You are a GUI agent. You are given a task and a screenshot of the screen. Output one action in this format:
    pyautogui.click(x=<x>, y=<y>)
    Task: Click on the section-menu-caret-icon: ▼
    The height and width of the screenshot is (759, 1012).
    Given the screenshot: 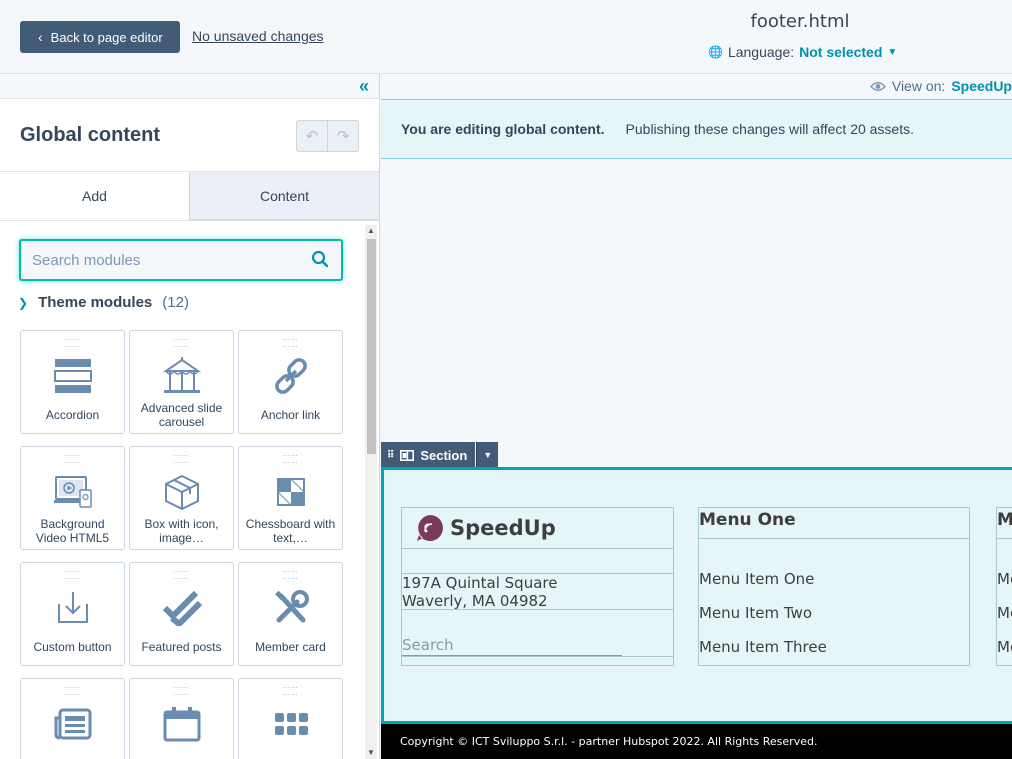 What is the action you would take?
    pyautogui.click(x=487, y=455)
    